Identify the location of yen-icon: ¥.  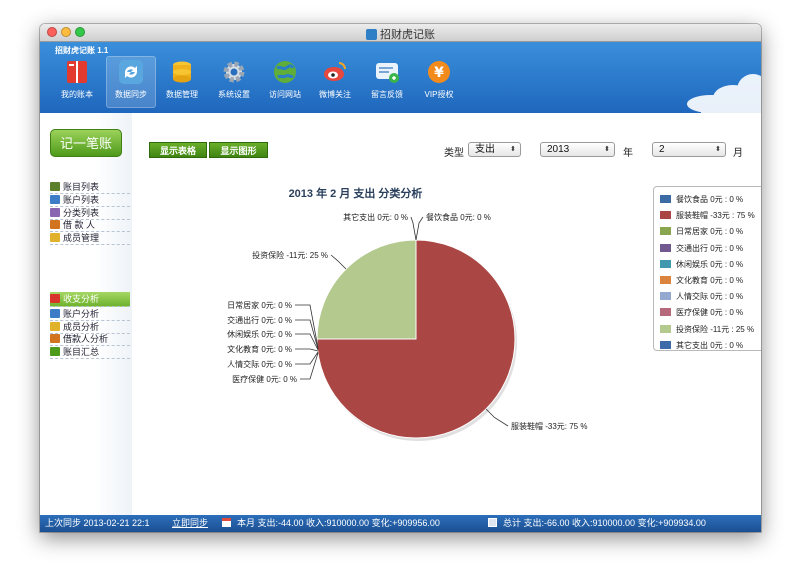
(439, 72).